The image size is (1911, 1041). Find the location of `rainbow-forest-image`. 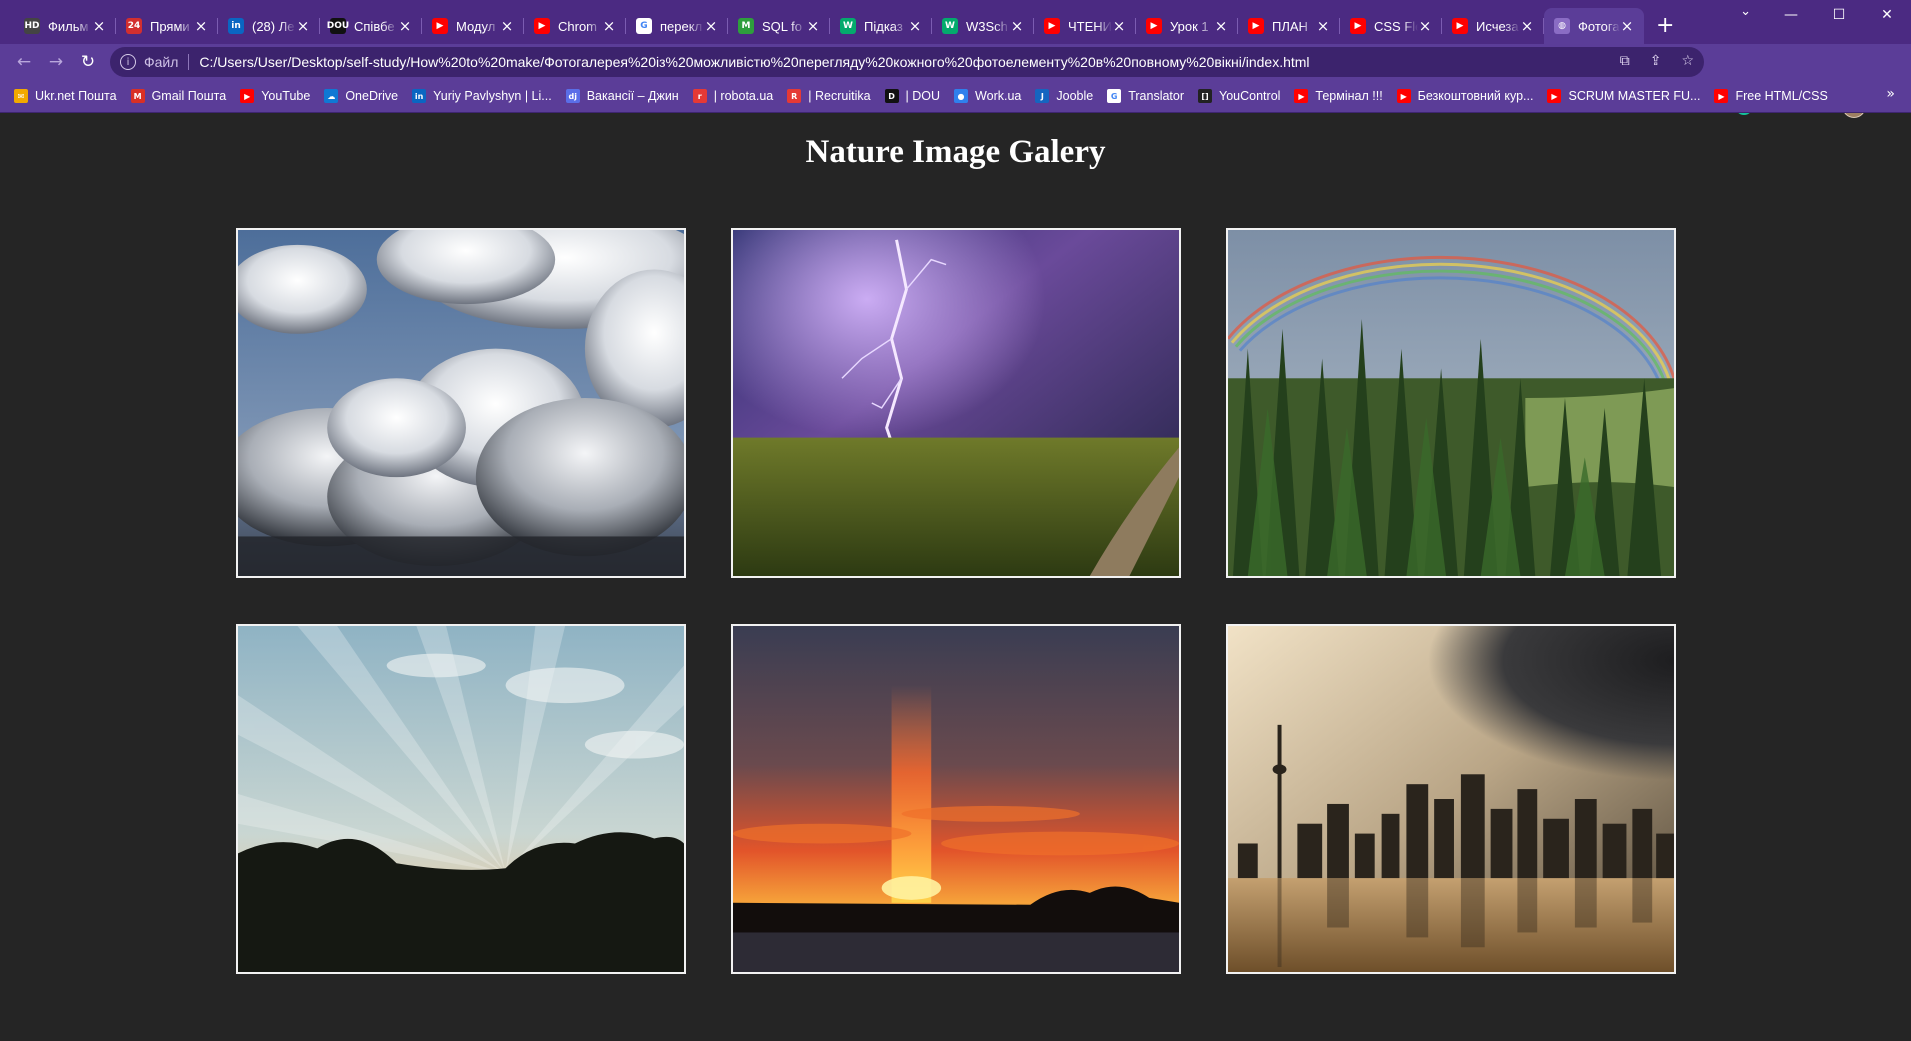

rainbow-forest-image is located at coordinates (1451, 403).